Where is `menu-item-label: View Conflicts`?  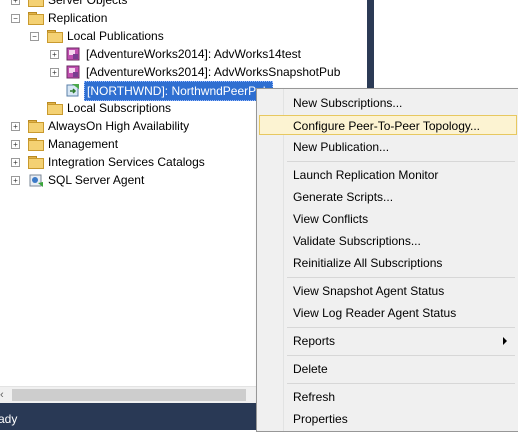 menu-item-label: View Conflicts is located at coordinates (331, 219).